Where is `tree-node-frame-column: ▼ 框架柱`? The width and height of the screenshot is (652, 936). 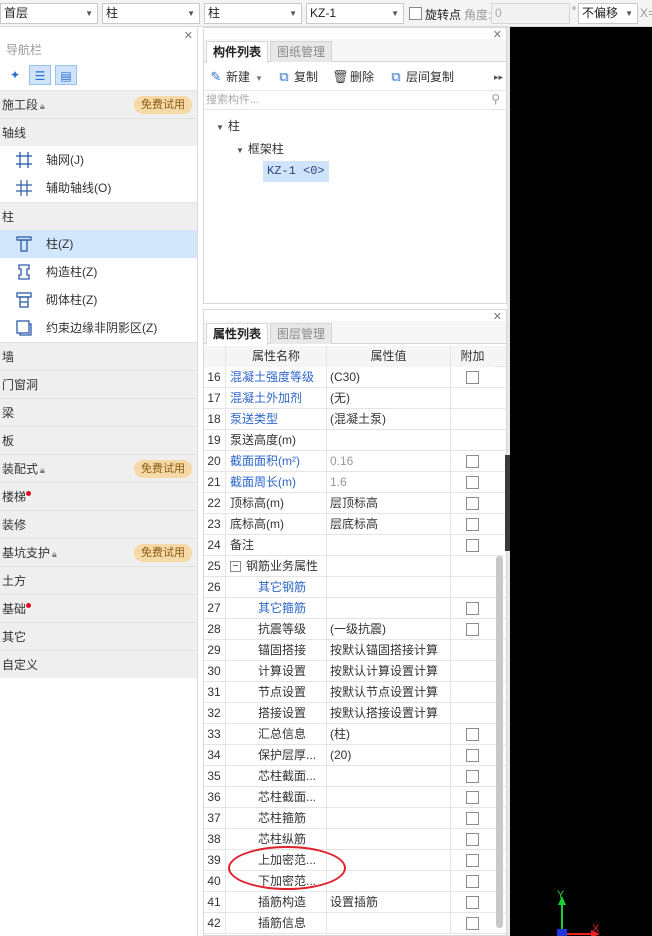 tree-node-frame-column: ▼ 框架柱 is located at coordinates (260, 148).